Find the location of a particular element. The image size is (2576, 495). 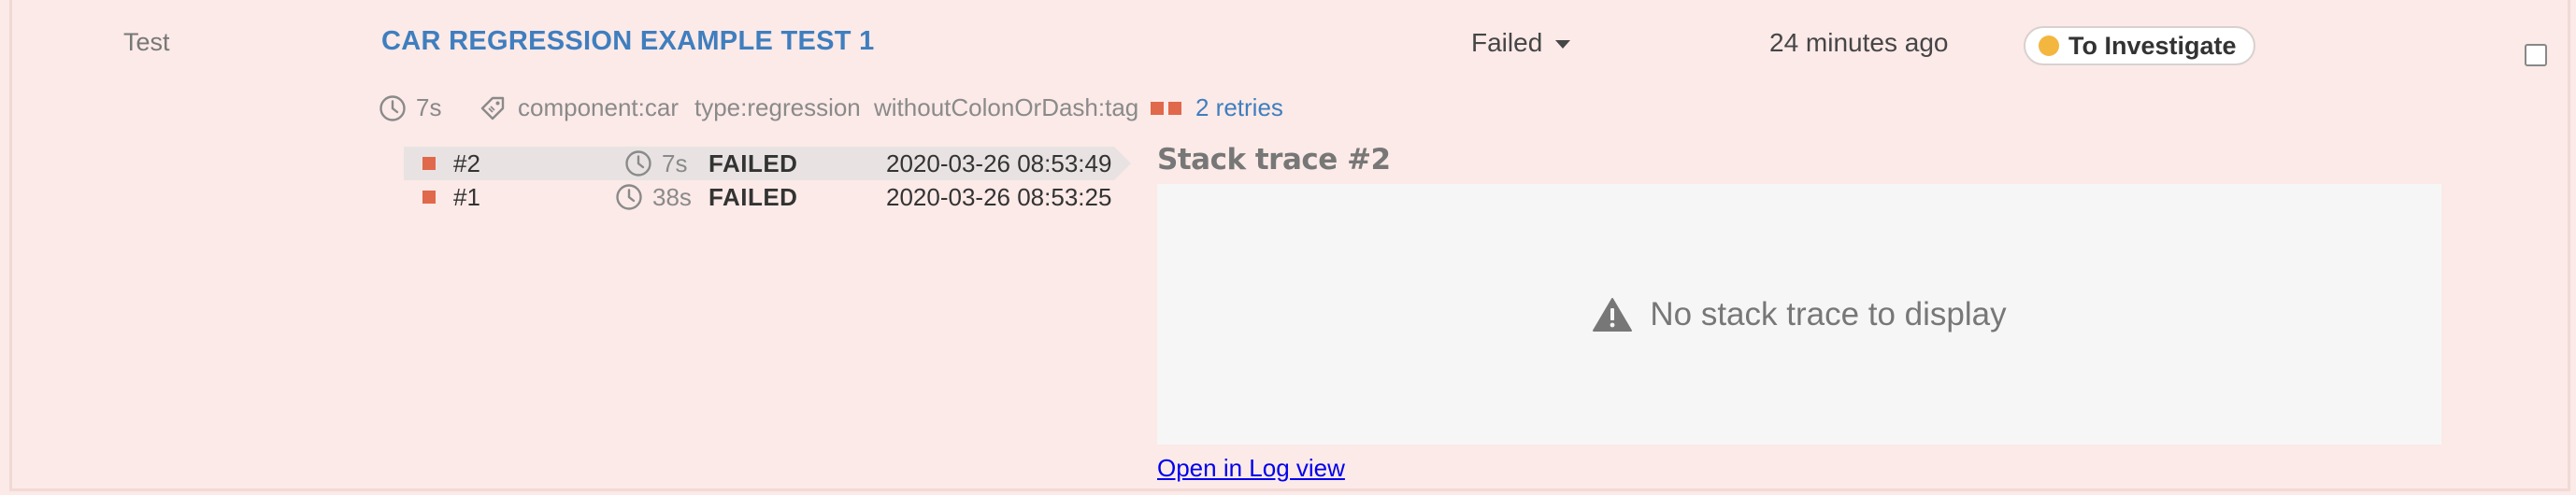

retries-toggle: 2 retries is located at coordinates (1217, 107).